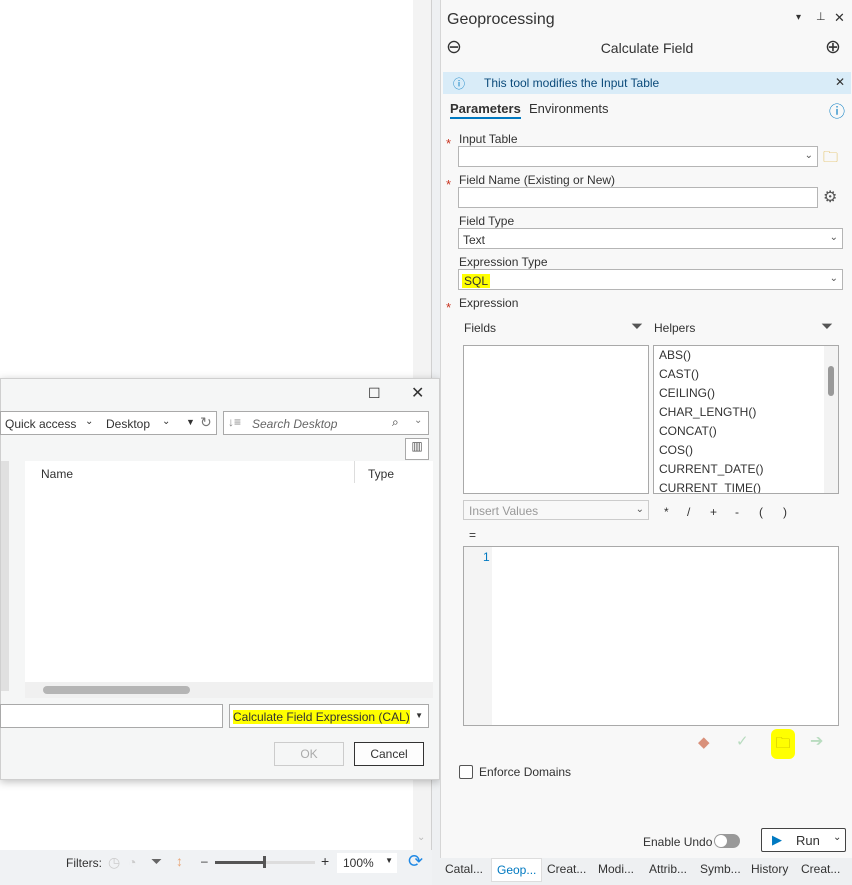  I want to click on tab-environments: Environments, so click(568, 108).